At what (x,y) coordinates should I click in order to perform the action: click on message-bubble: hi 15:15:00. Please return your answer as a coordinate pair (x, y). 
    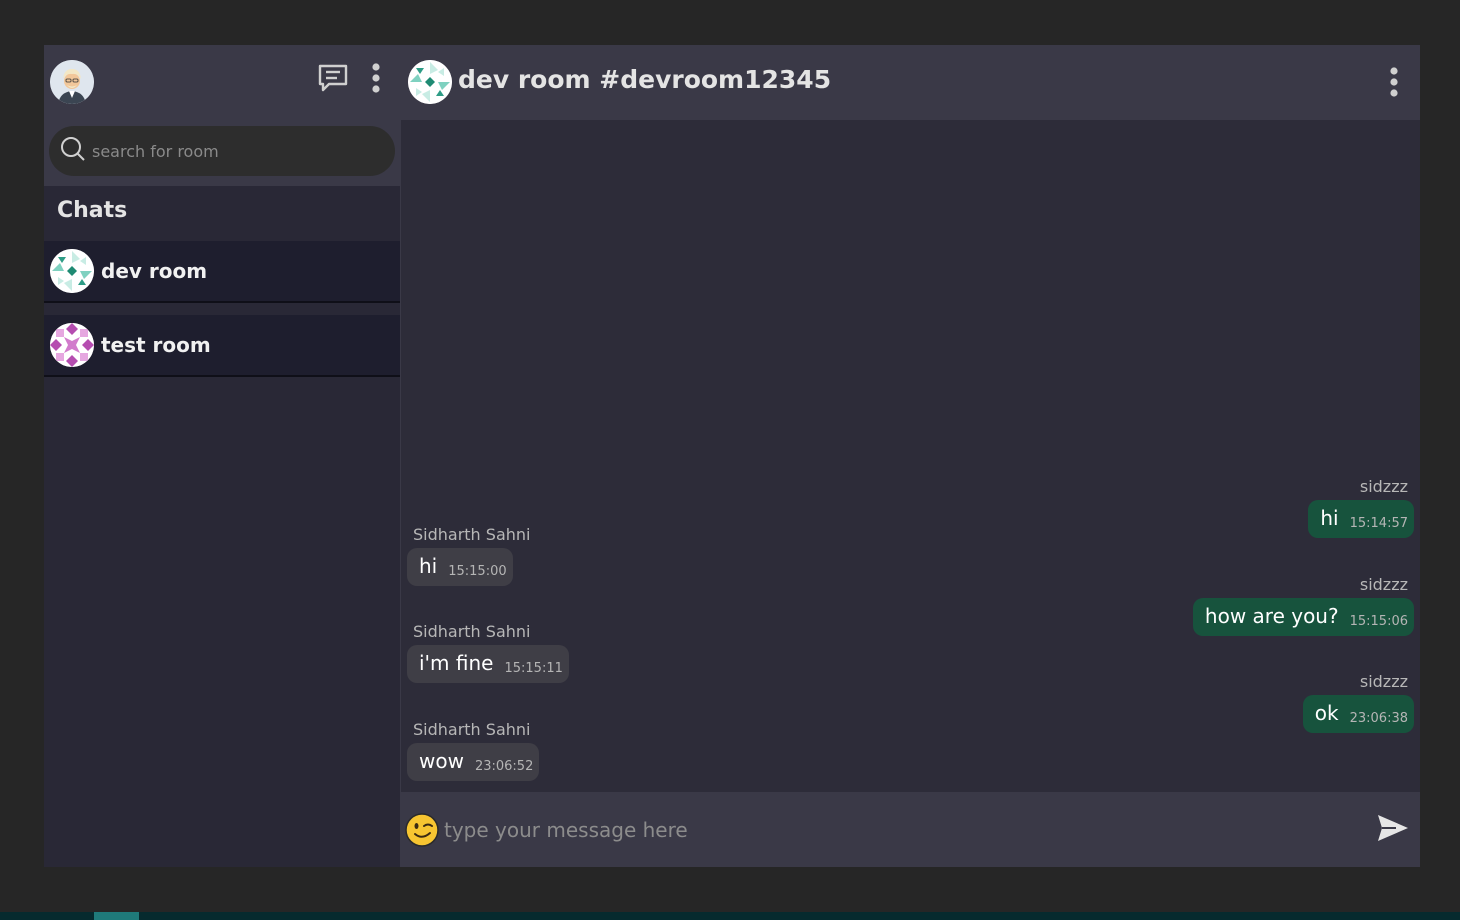
    Looking at the image, I should click on (460, 567).